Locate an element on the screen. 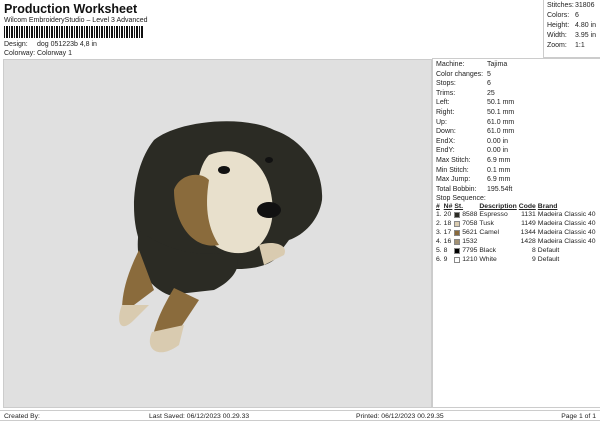  page-number: Page 1 of 1 is located at coordinates (578, 416).